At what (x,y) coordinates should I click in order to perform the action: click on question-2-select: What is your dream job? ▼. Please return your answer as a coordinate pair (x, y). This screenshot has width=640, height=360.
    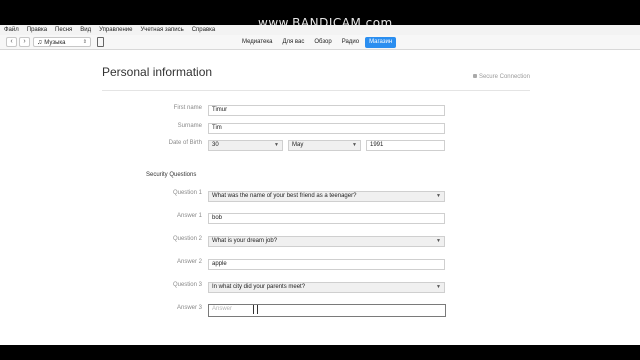
    Looking at the image, I should click on (326, 241).